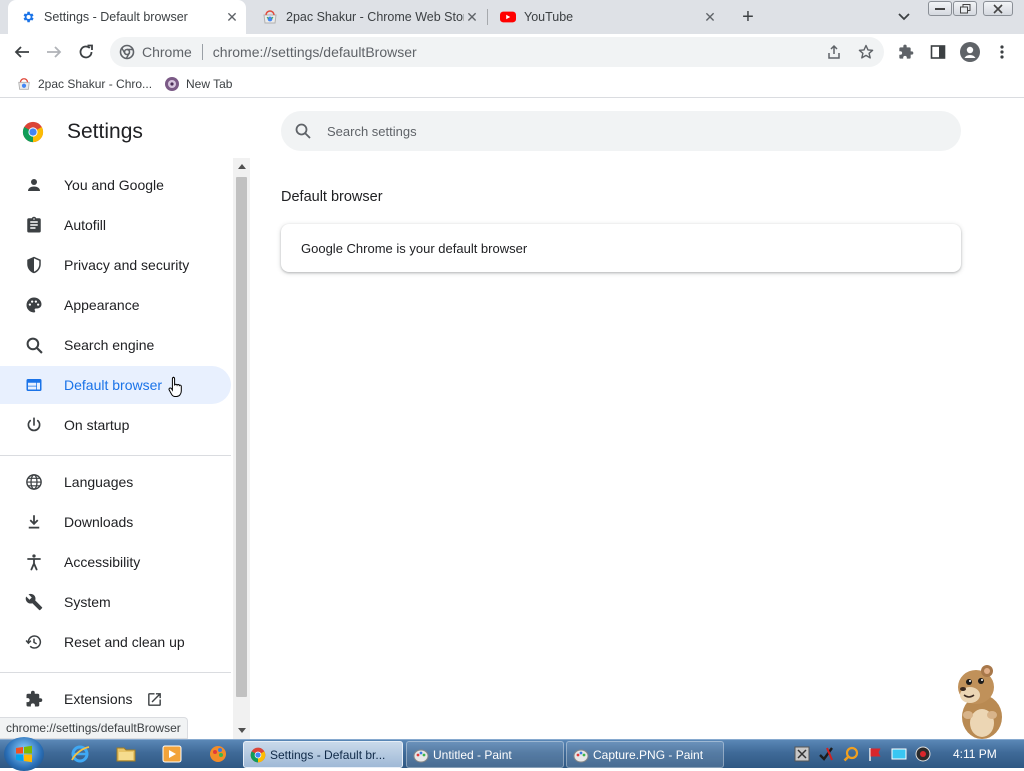  Describe the element at coordinates (115, 482) in the screenshot. I see `sidebar-item-languages: Languages` at that location.